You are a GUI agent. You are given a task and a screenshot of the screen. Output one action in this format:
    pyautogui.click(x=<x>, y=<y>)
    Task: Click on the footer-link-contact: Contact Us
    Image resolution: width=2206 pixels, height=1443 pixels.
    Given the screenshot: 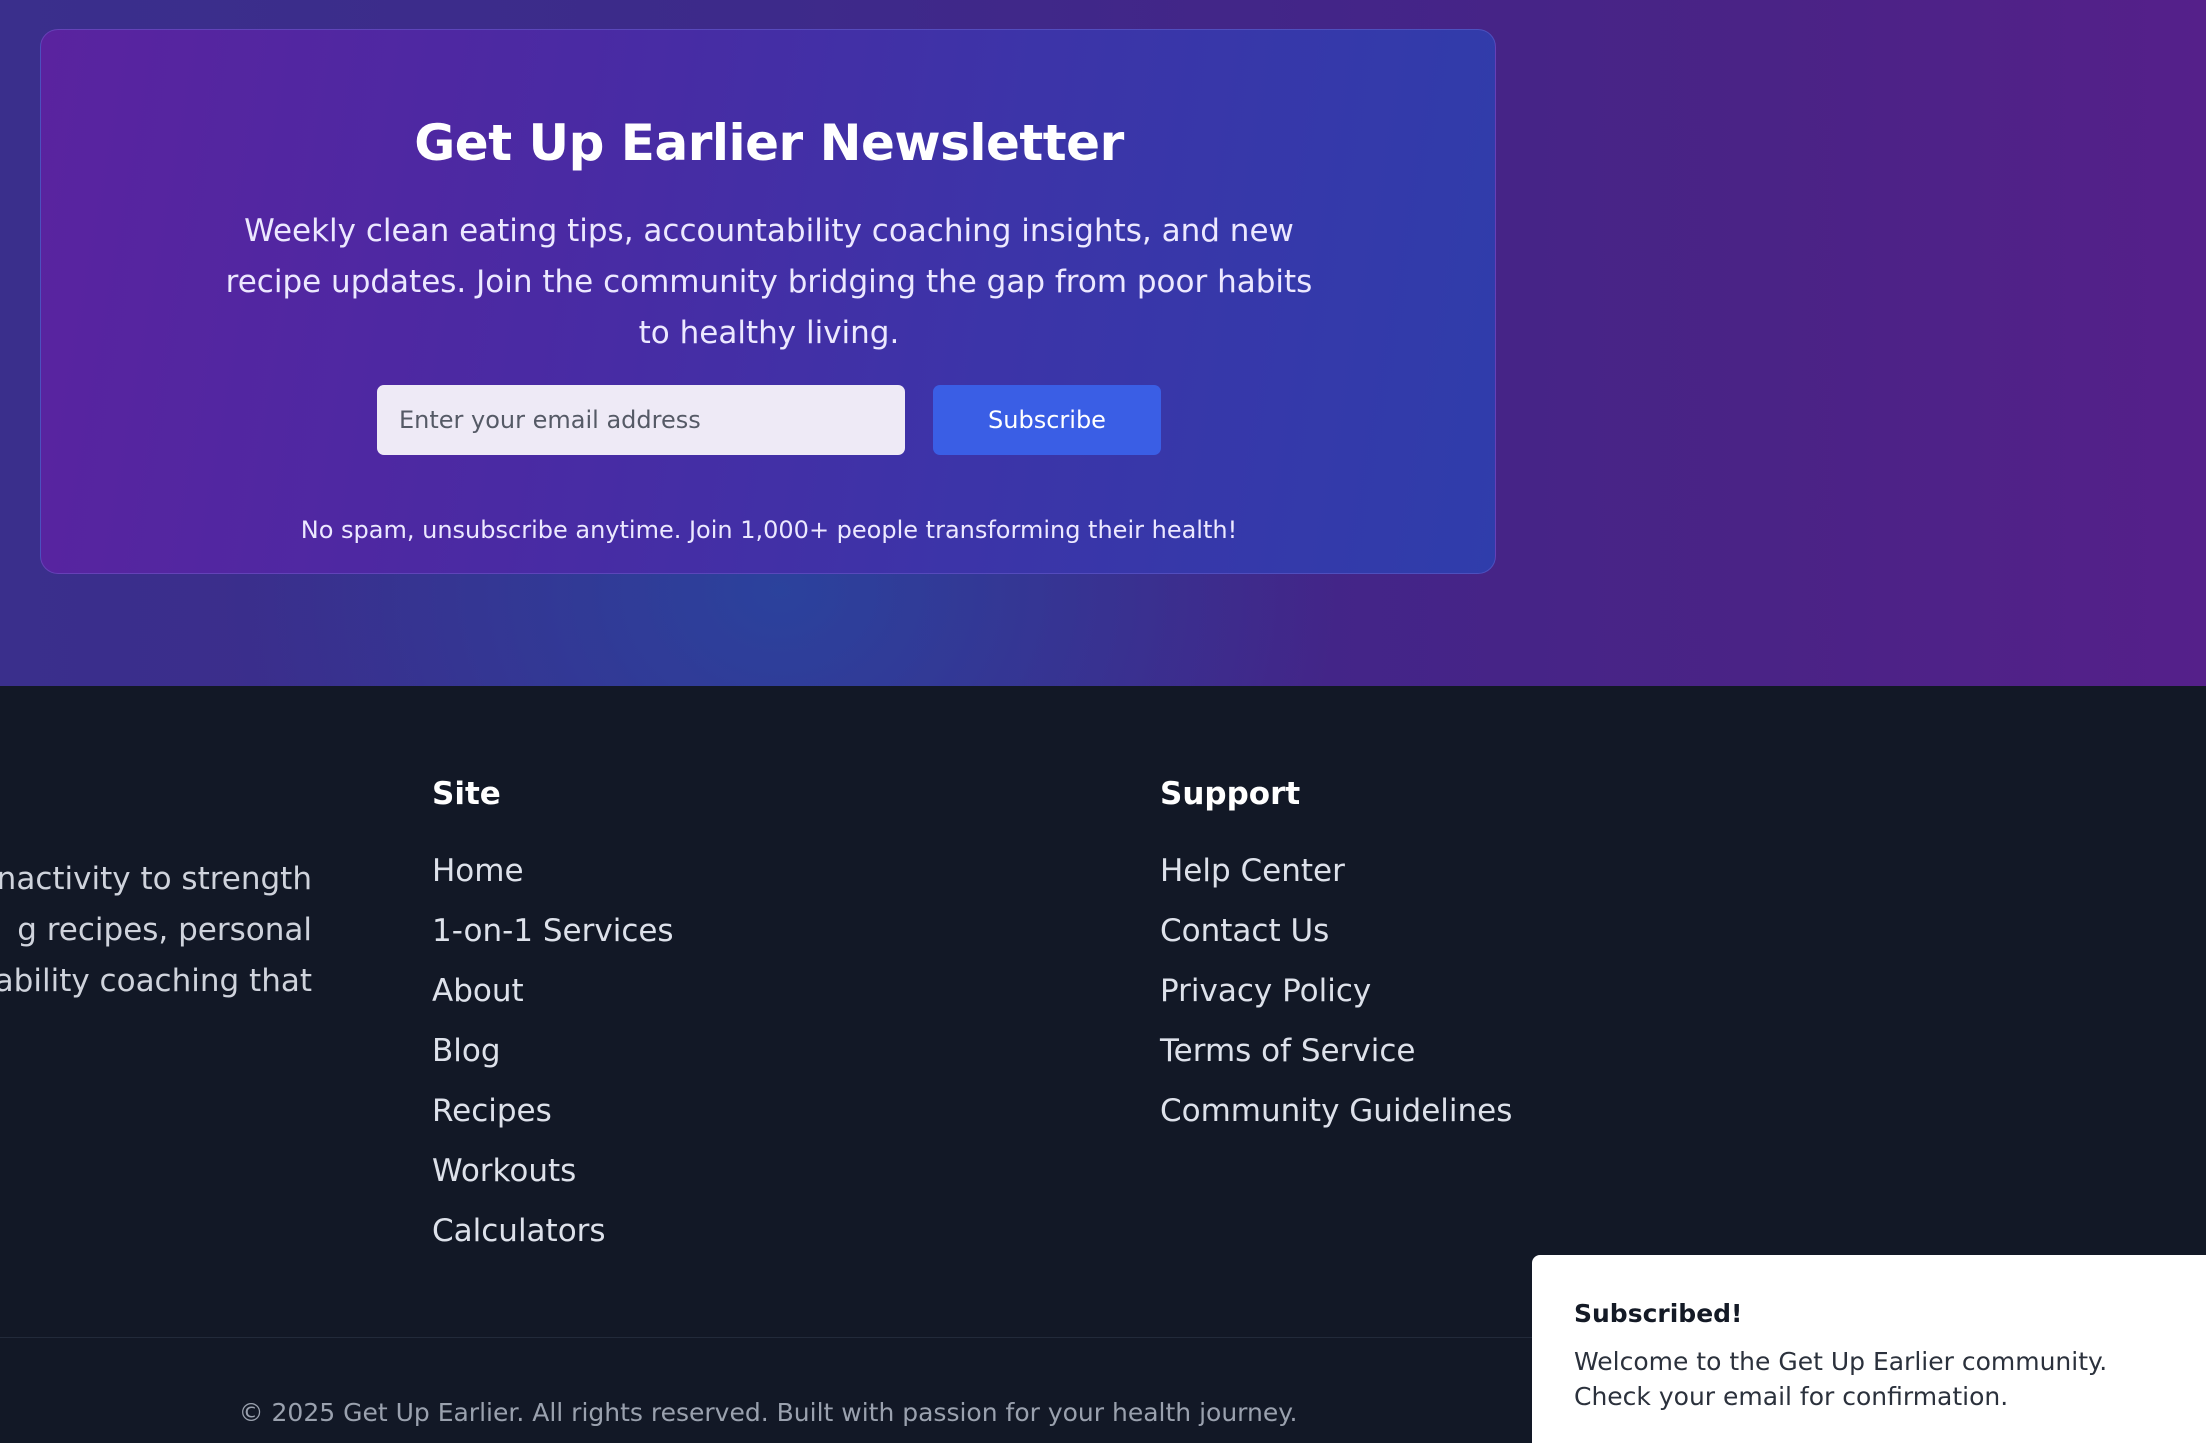 What is the action you would take?
    pyautogui.click(x=1244, y=931)
    